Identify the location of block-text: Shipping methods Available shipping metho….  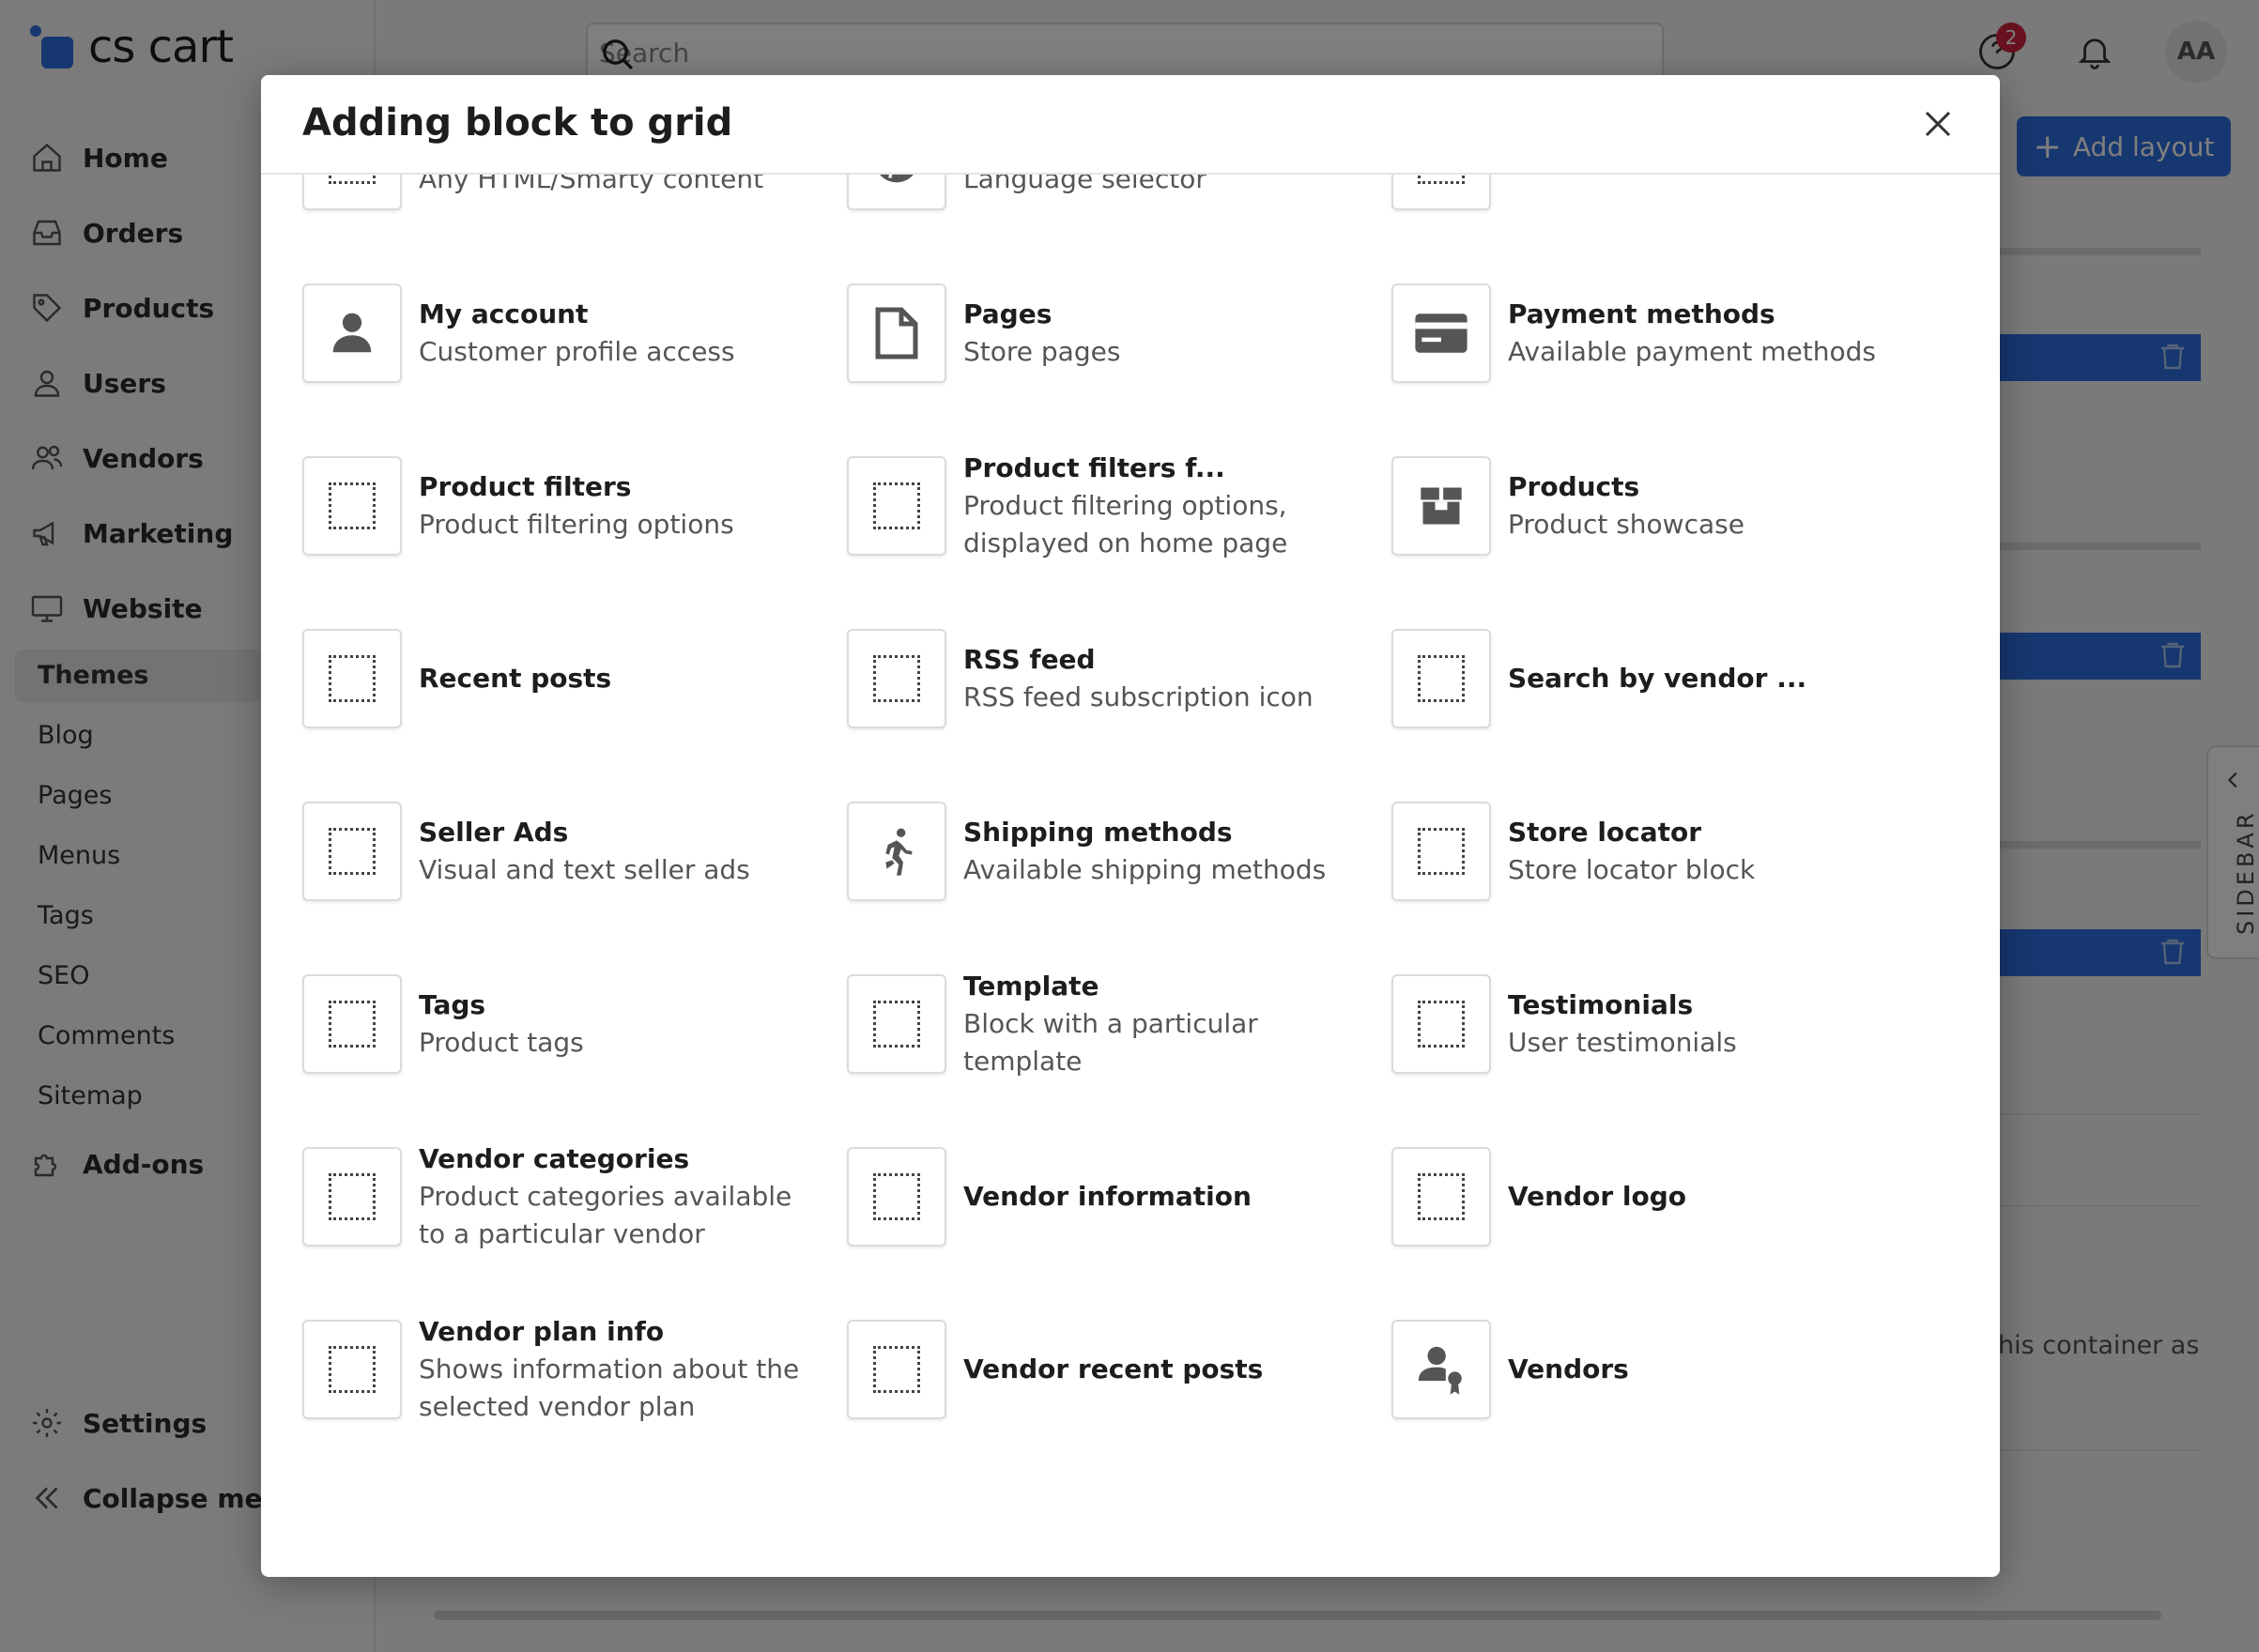
(1165, 851).